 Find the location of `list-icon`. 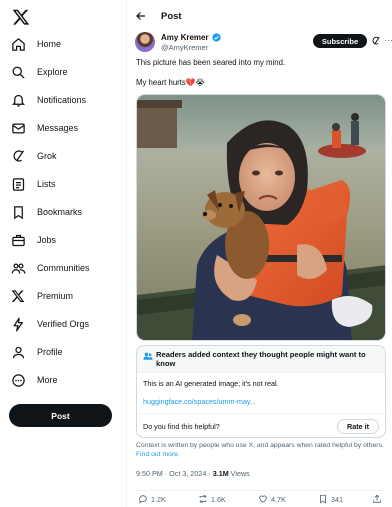

list-icon is located at coordinates (18, 184).